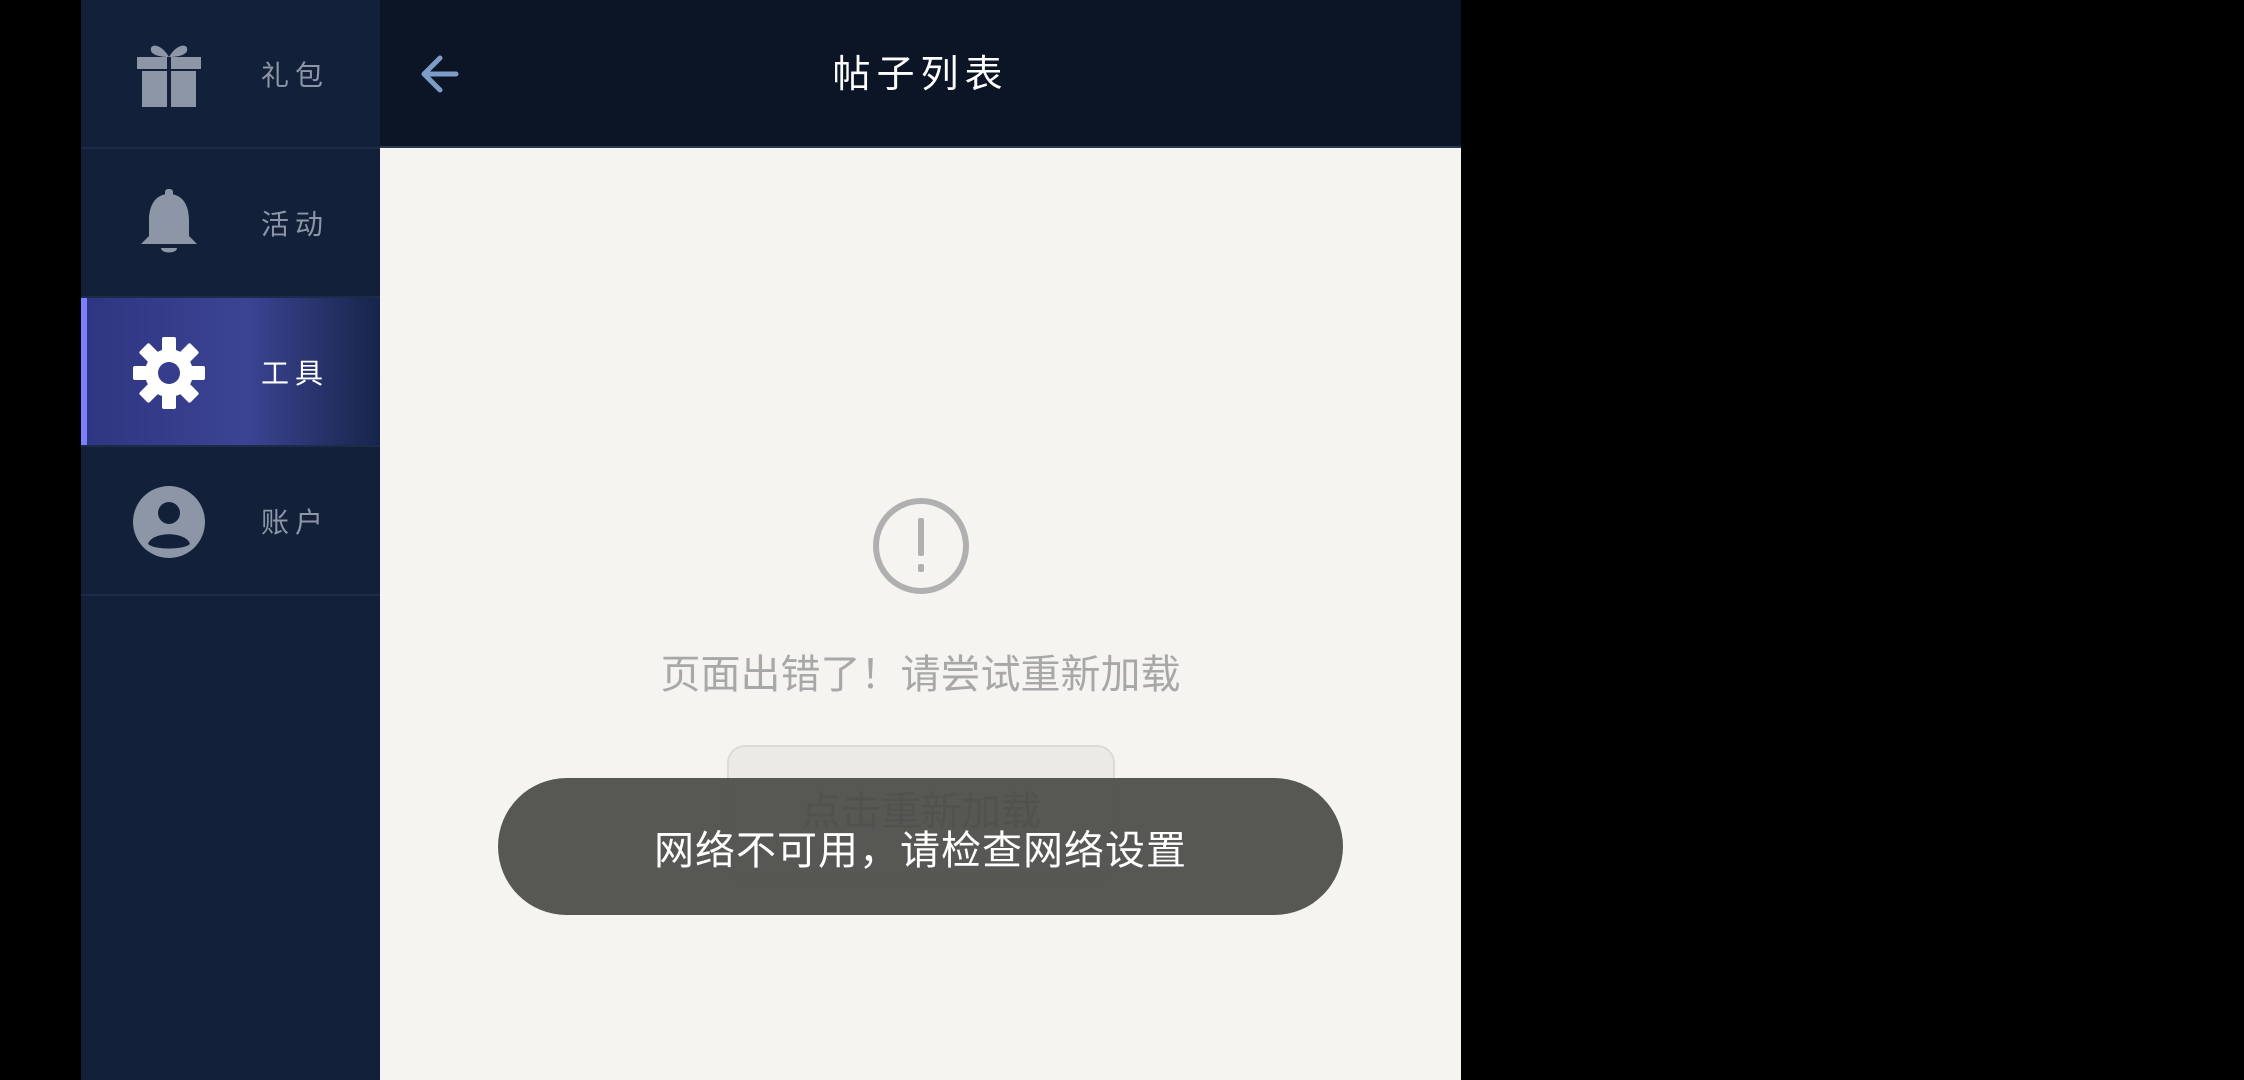  I want to click on toast-notification: 网络不可用，请检查网络设置, so click(920, 846).